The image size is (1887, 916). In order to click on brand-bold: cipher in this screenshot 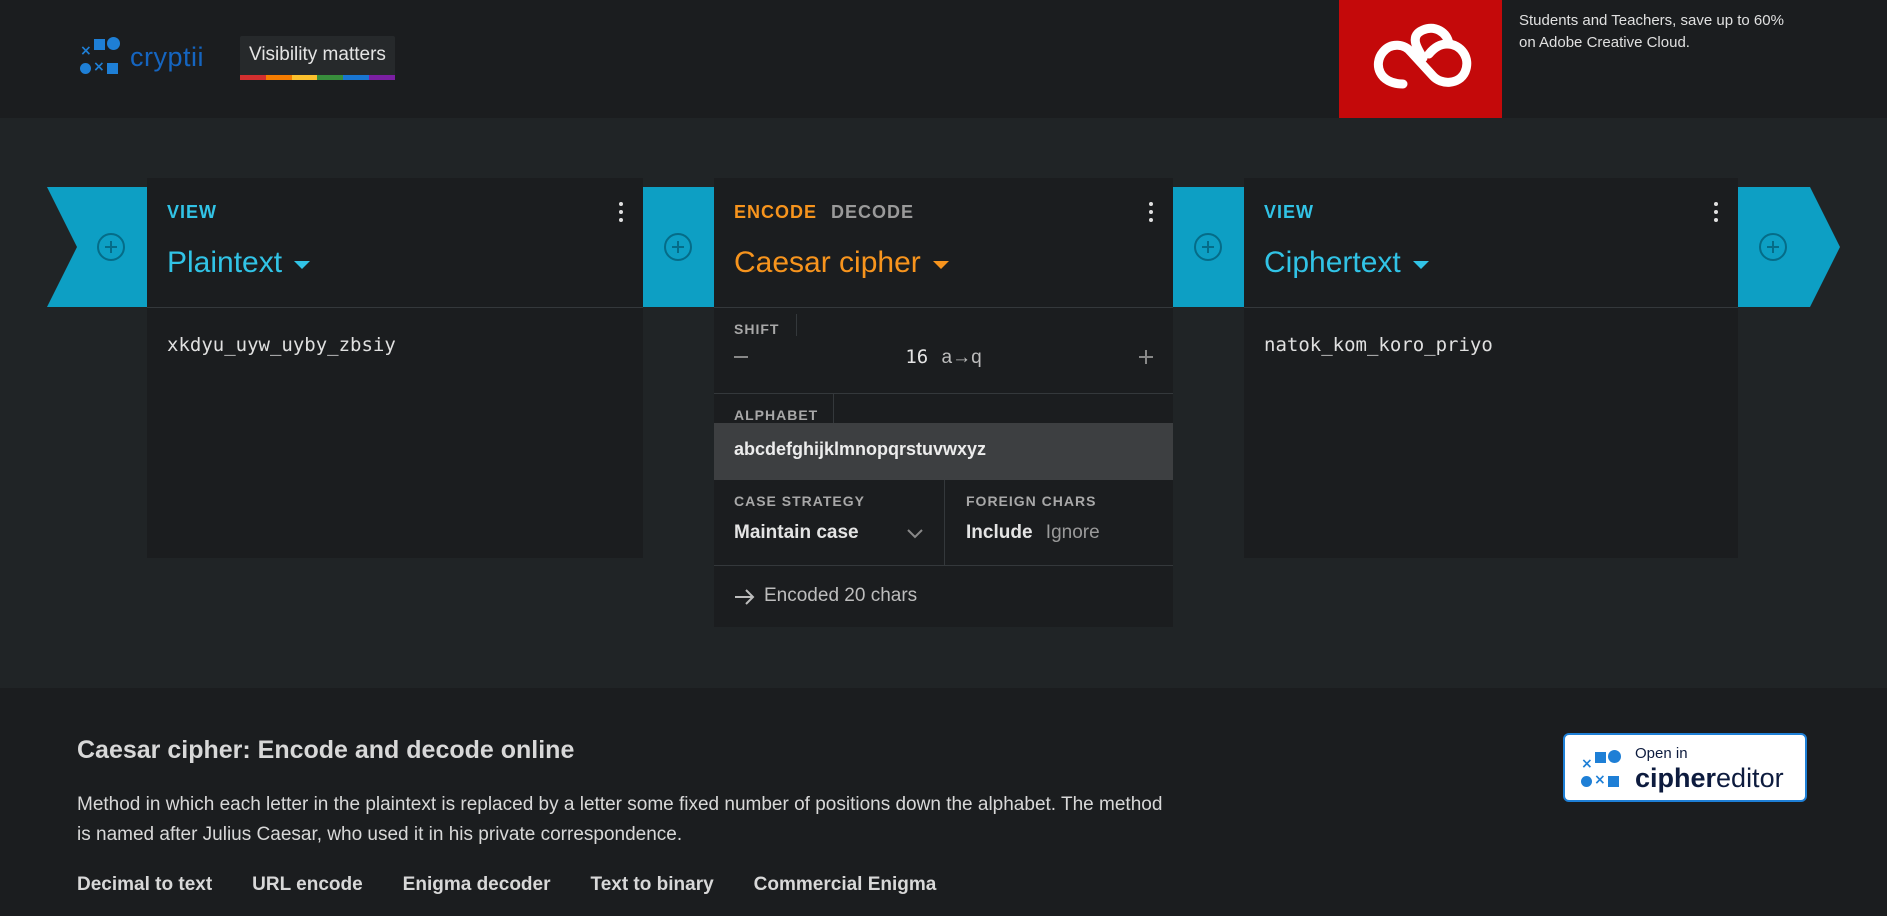, I will do `click(1676, 778)`.